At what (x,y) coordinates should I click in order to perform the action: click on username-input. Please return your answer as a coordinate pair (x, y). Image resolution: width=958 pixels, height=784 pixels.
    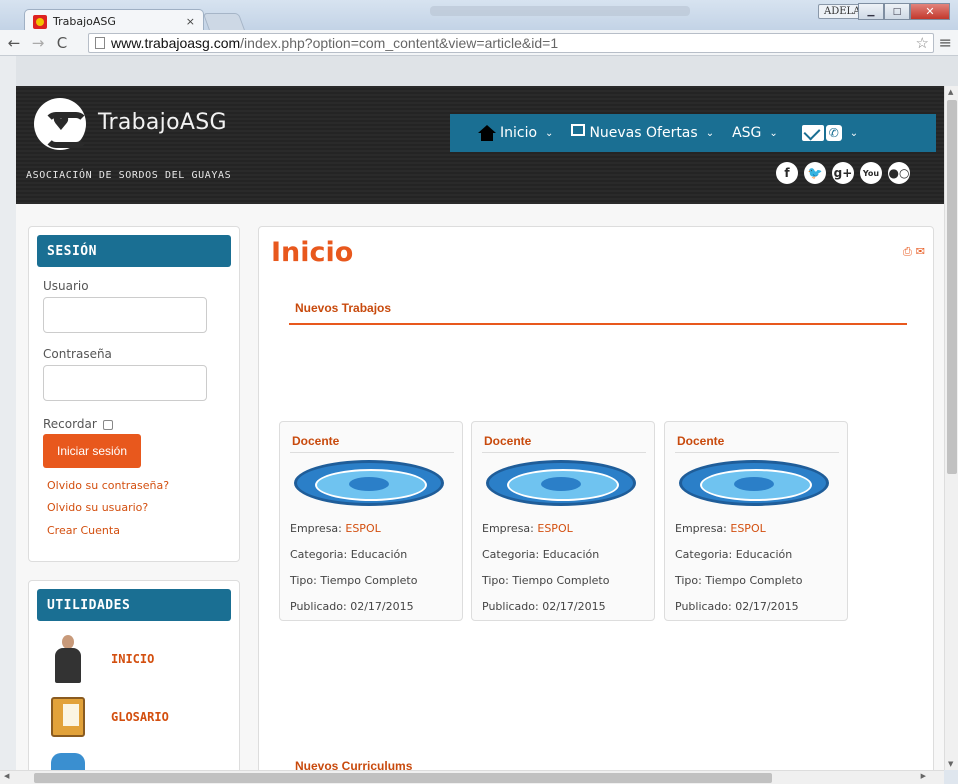
    Looking at the image, I should click on (125, 315).